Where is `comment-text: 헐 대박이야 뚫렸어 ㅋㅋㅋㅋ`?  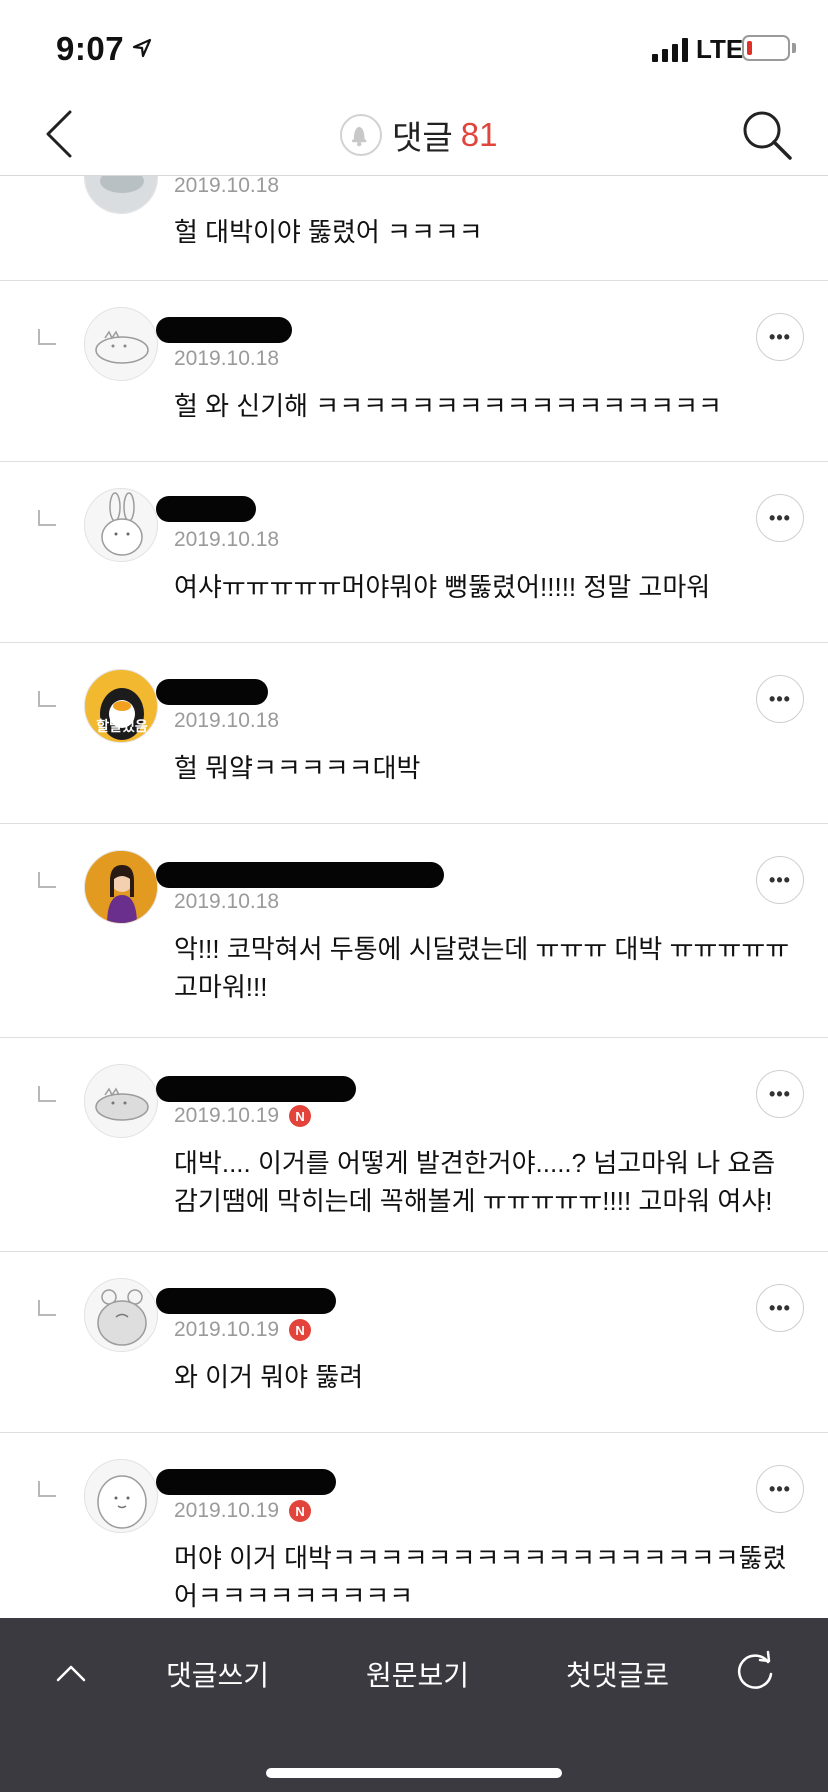 comment-text: 헐 대박이야 뚫렸어 ㅋㅋㅋㅋ is located at coordinates (328, 232).